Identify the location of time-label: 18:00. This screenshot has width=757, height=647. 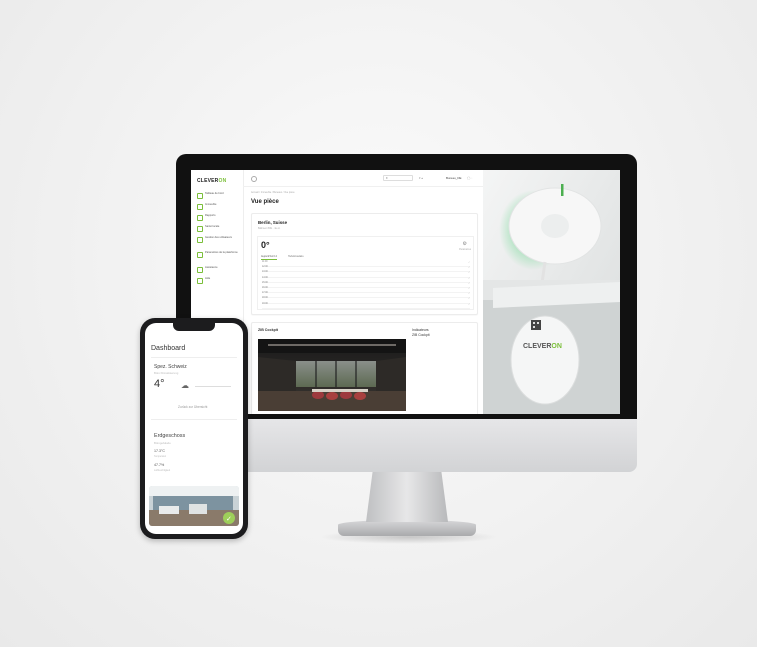
(265, 298).